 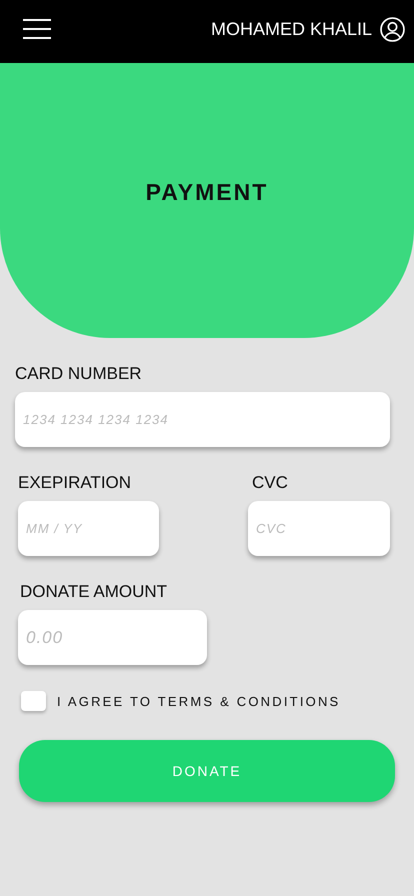 I want to click on page-title: PAYMENT, so click(x=207, y=192).